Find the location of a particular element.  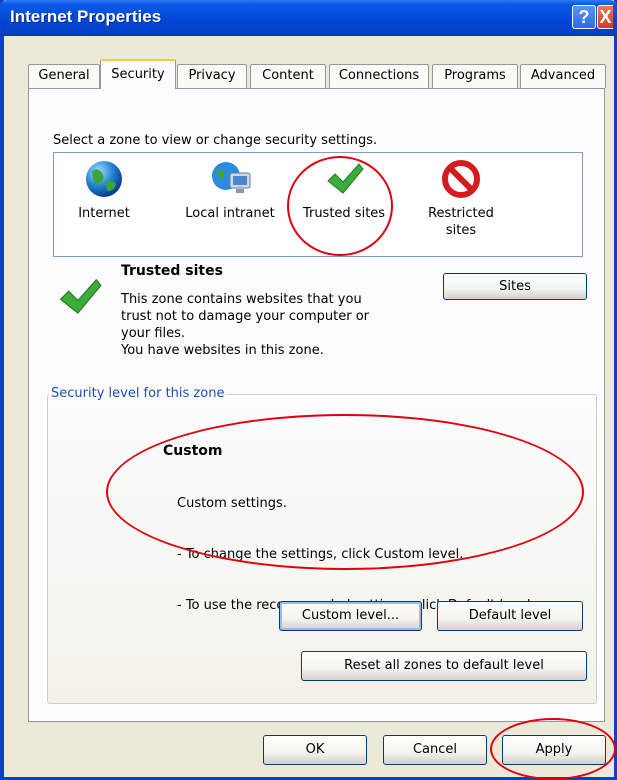

zone-restricted-sites: Restricted sites is located at coordinates (461, 199).